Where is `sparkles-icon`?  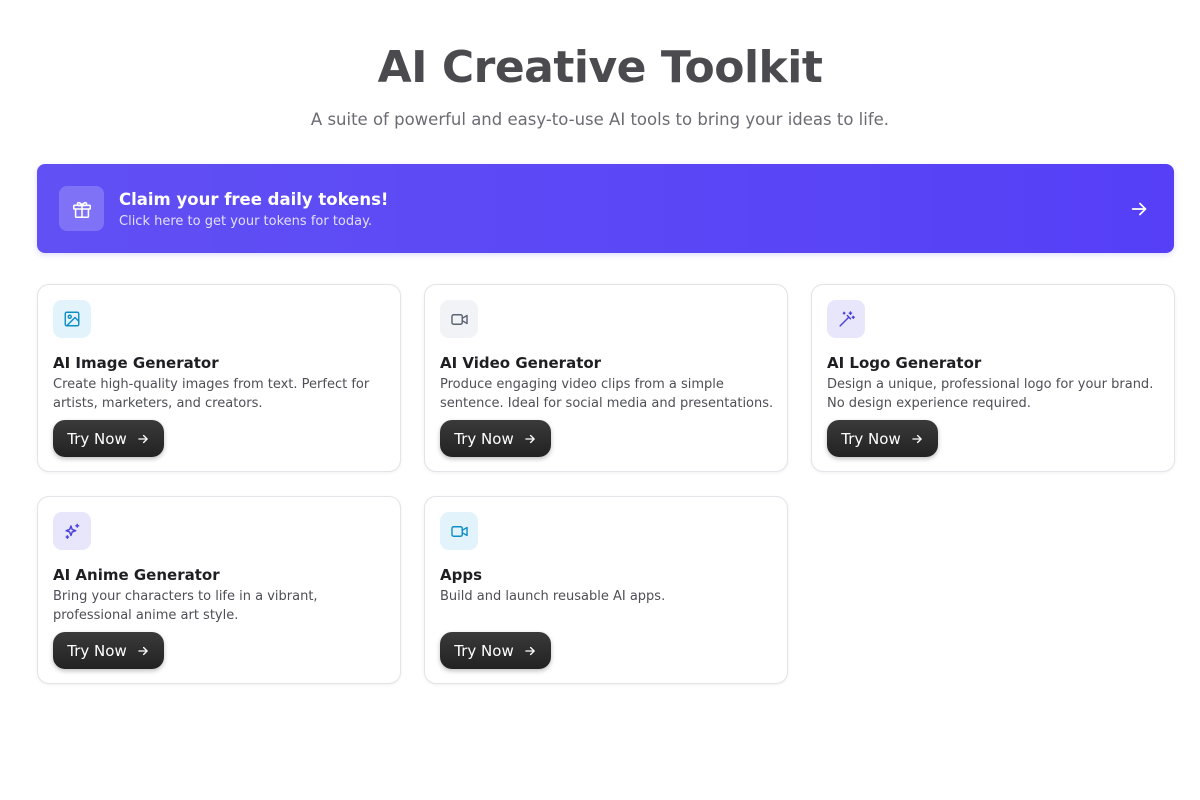 sparkles-icon is located at coordinates (72, 531).